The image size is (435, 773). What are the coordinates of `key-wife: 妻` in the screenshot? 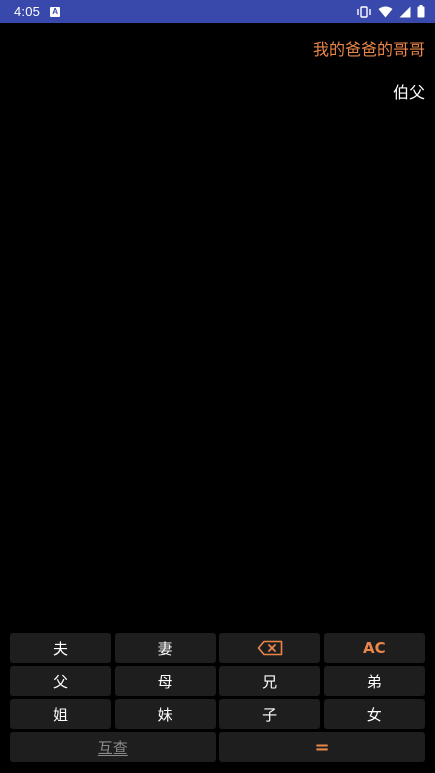 It's located at (165, 648).